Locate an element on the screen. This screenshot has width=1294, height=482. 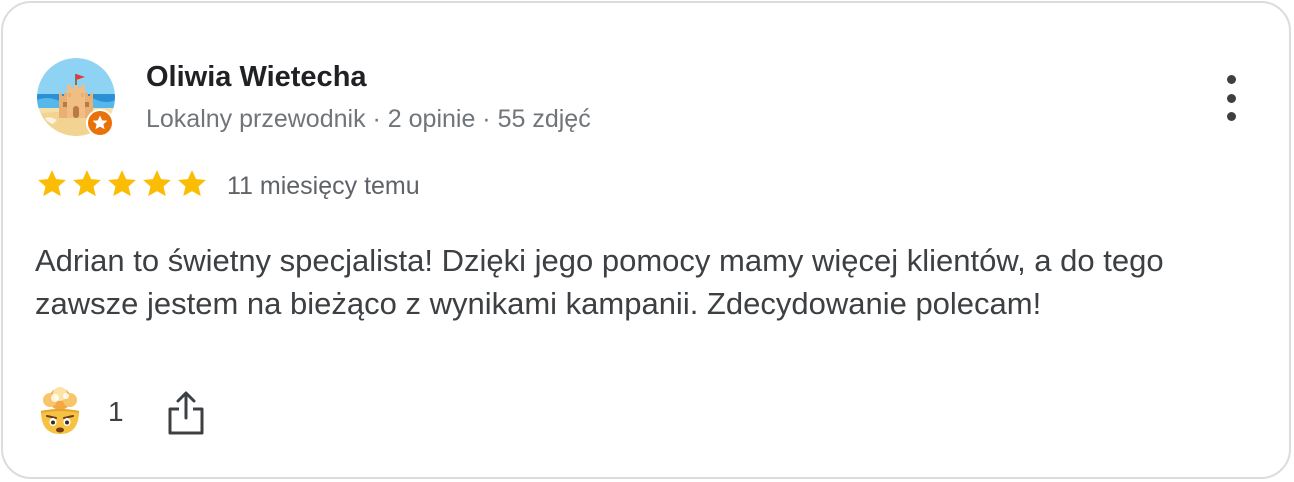
star-rating is located at coordinates (122, 185).